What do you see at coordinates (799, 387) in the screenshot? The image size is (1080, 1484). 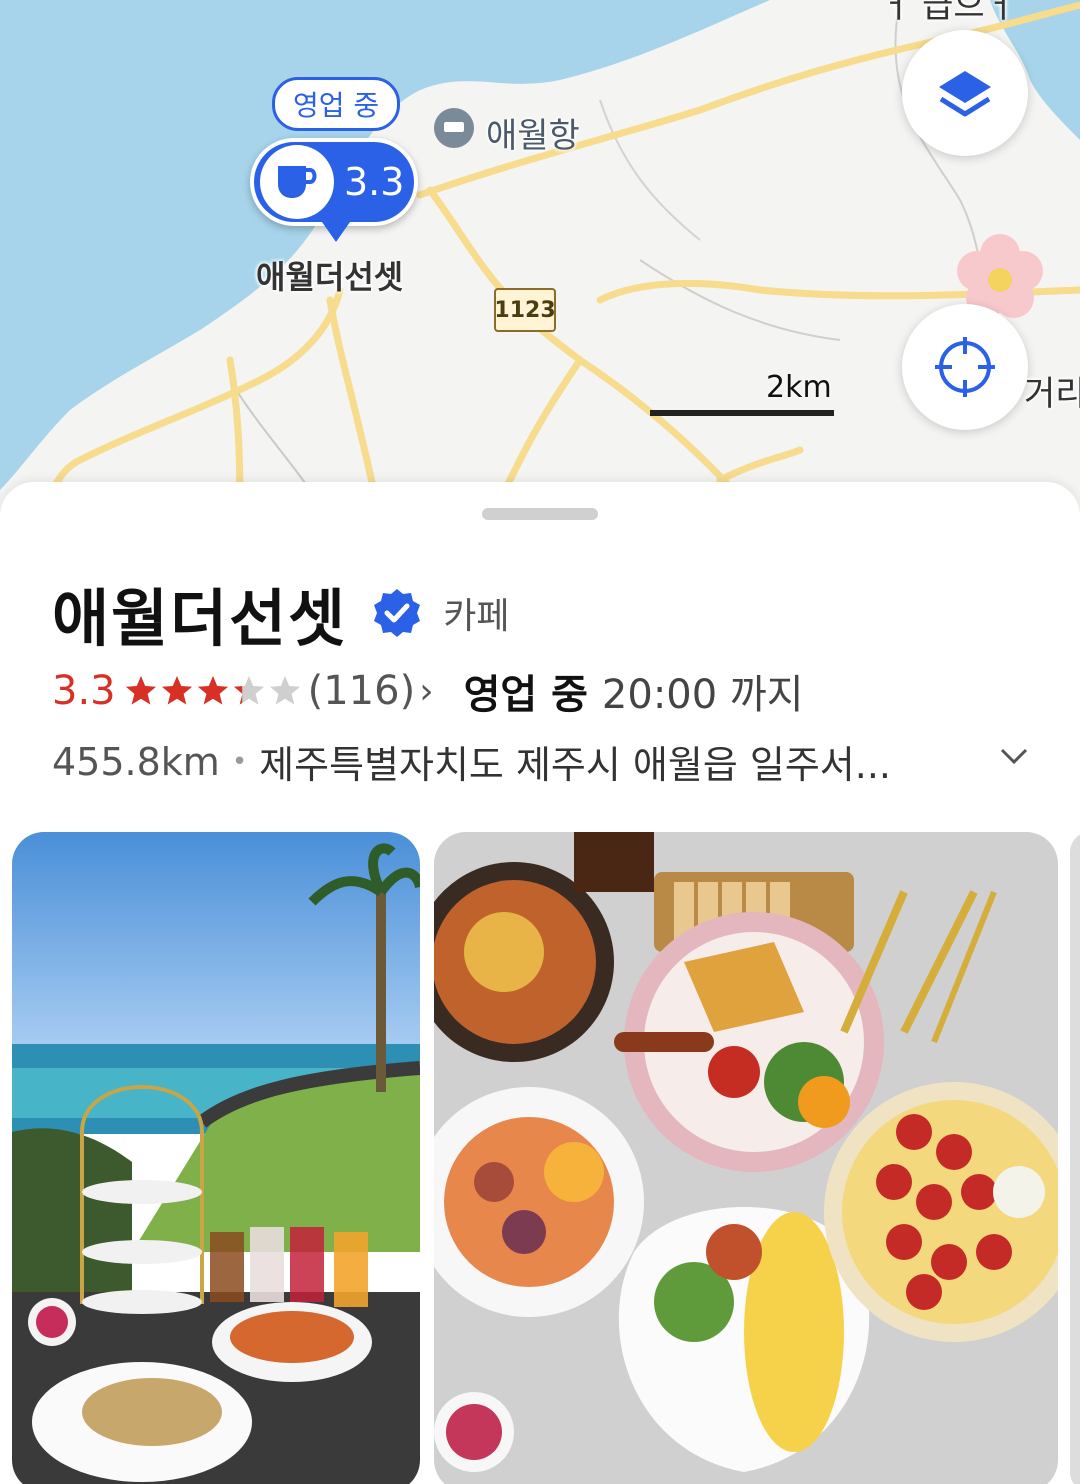 I see `map-scale-label: 2km` at bounding box center [799, 387].